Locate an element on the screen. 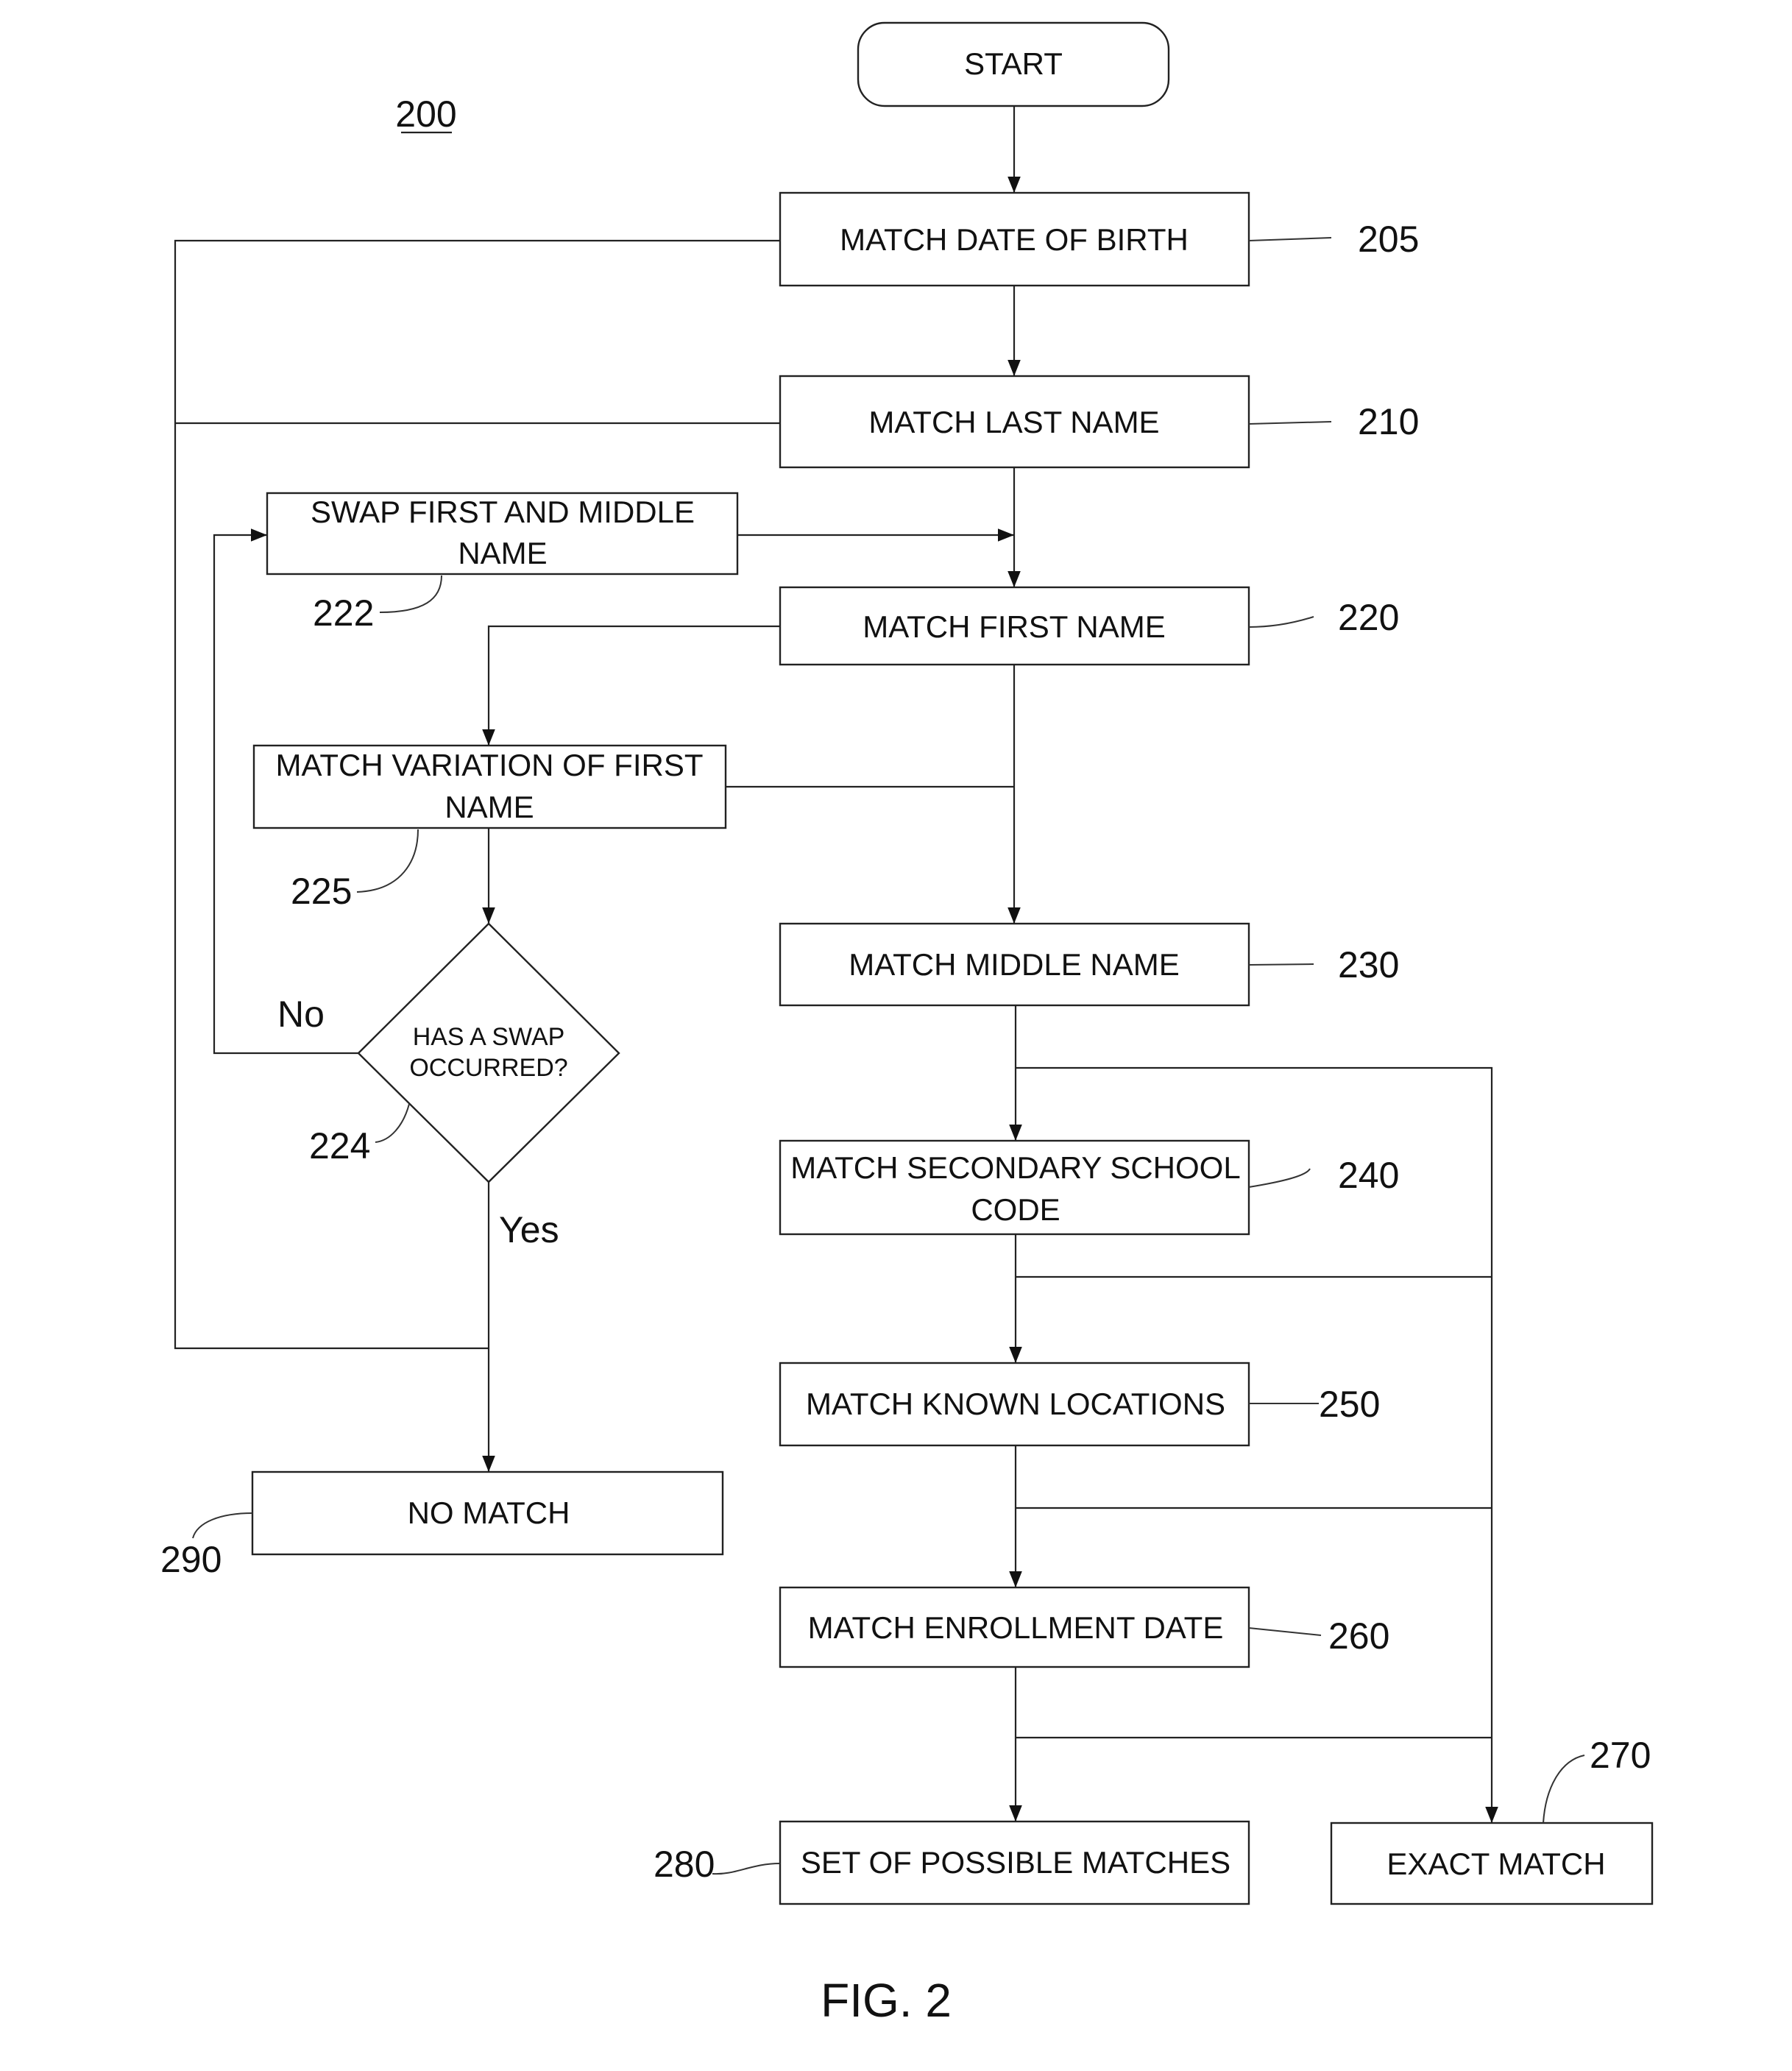  node-locations: MATCH KNOWN LOCATIONS 250 is located at coordinates (1079, 1404).